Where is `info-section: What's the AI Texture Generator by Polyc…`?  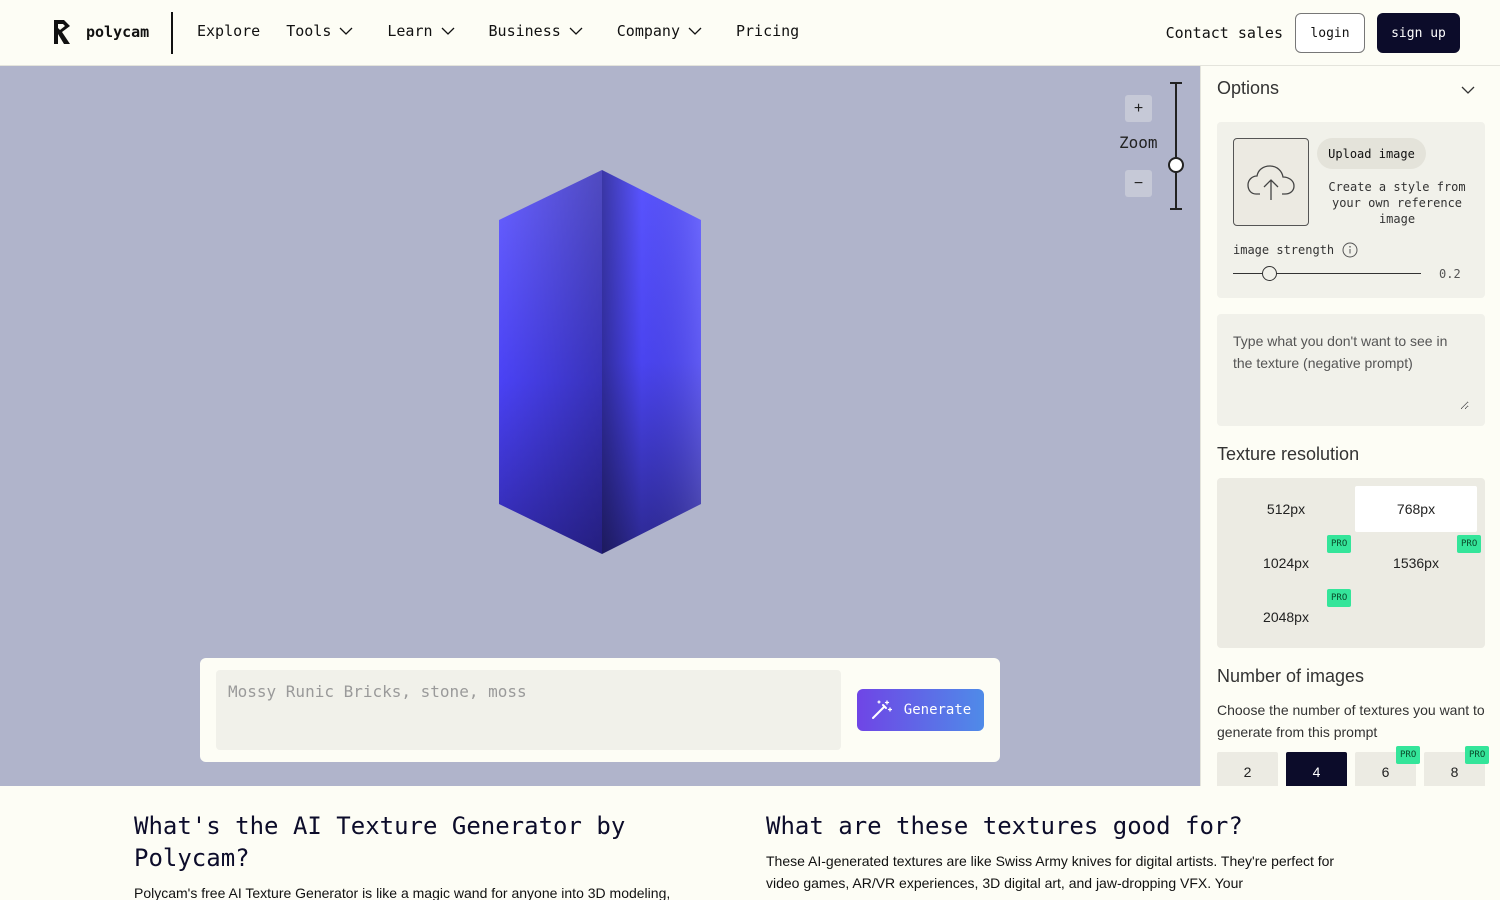 info-section: What's the AI Texture Generator by Polyc… is located at coordinates (750, 843).